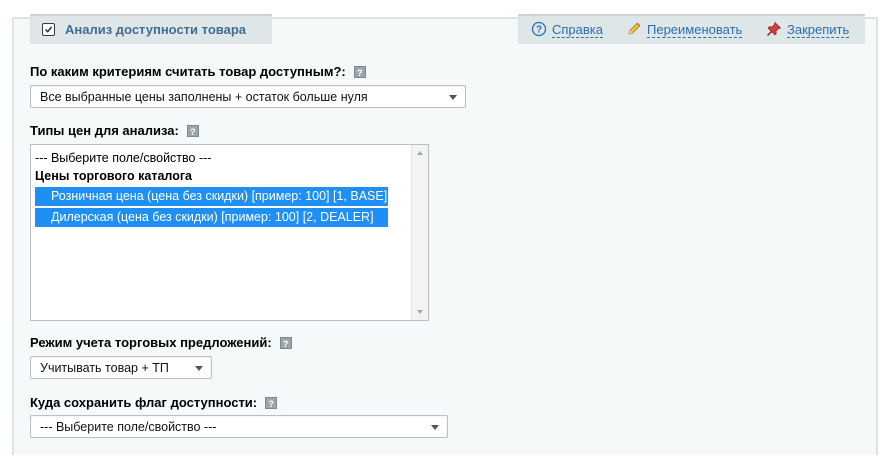  Describe the element at coordinates (151, 342) in the screenshot. I see `offers-mode-label-text: Режим учета торговых предложений:` at that location.